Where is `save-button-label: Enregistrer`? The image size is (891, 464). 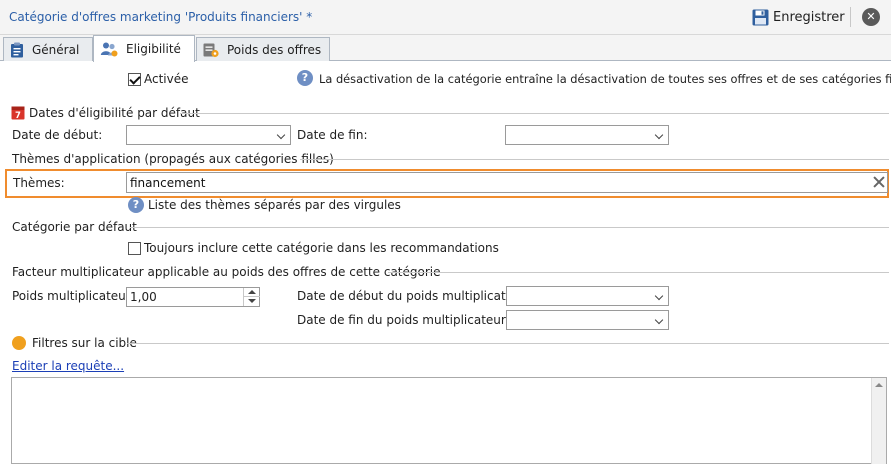
save-button-label: Enregistrer is located at coordinates (809, 17).